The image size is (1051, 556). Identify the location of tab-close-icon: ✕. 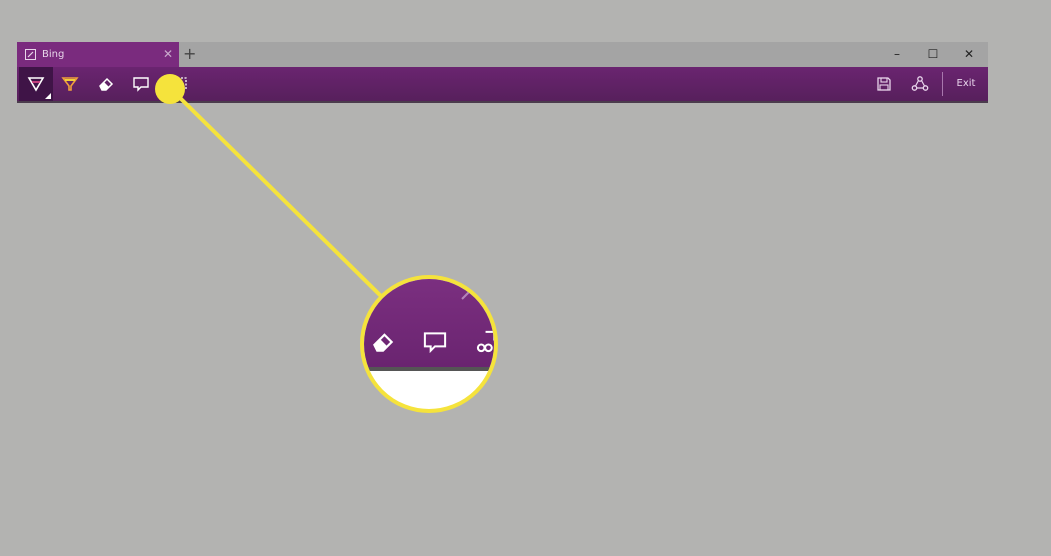
(168, 54).